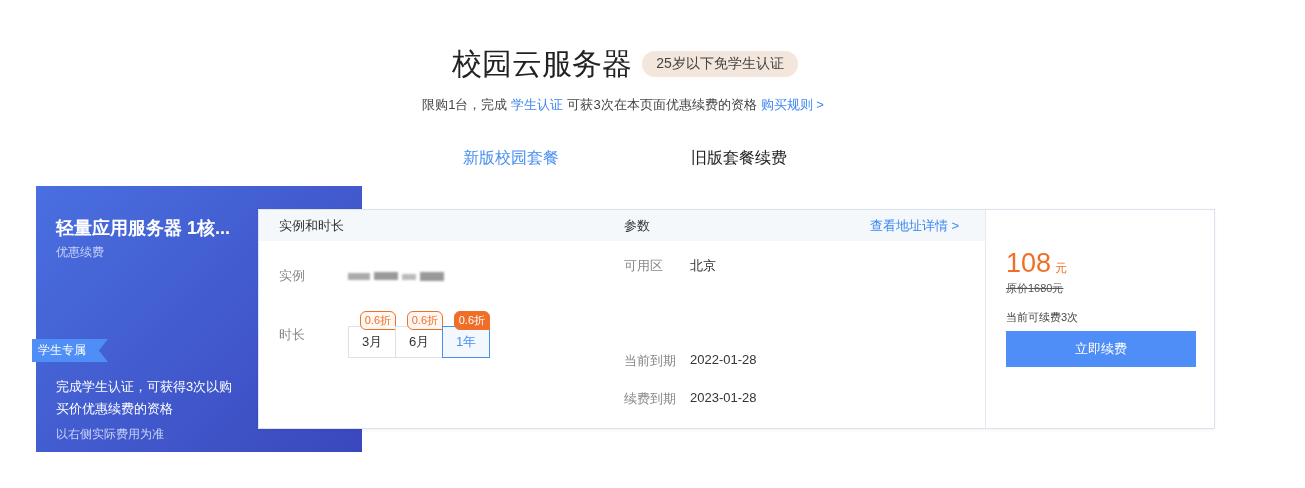  What do you see at coordinates (650, 361) in the screenshot?
I see `param-label: 当前到期` at bounding box center [650, 361].